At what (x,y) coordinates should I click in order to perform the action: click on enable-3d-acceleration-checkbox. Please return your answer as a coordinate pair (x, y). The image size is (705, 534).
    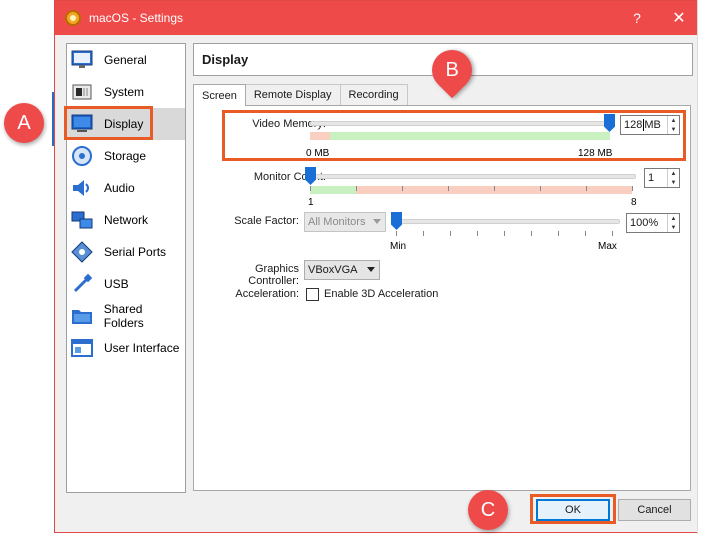
    Looking at the image, I should click on (312, 294).